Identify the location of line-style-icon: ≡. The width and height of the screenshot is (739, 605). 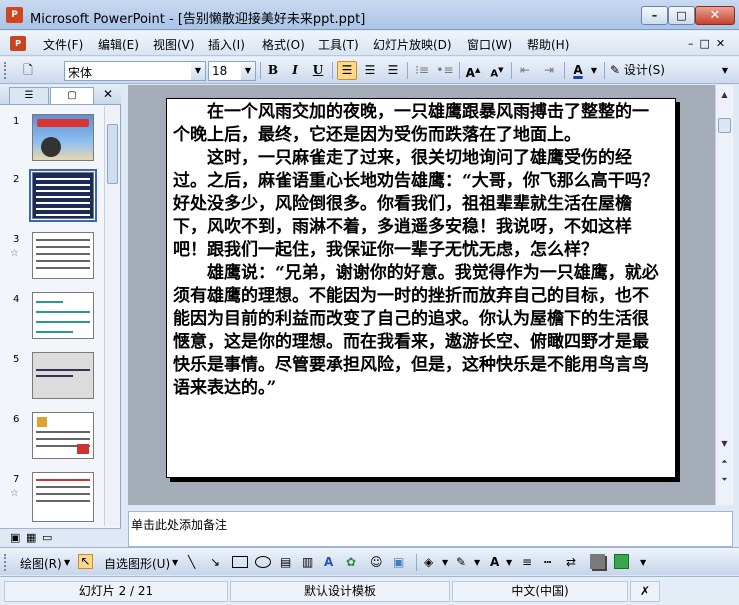
(527, 562).